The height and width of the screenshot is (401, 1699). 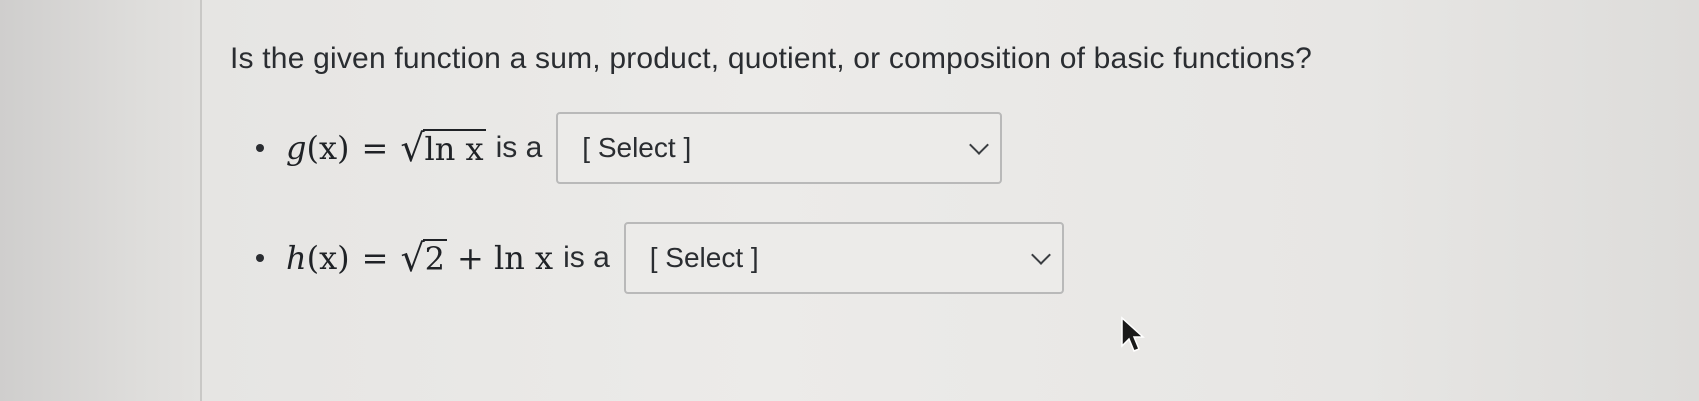 I want to click on answer-select-h: [ Select ], so click(x=843, y=258).